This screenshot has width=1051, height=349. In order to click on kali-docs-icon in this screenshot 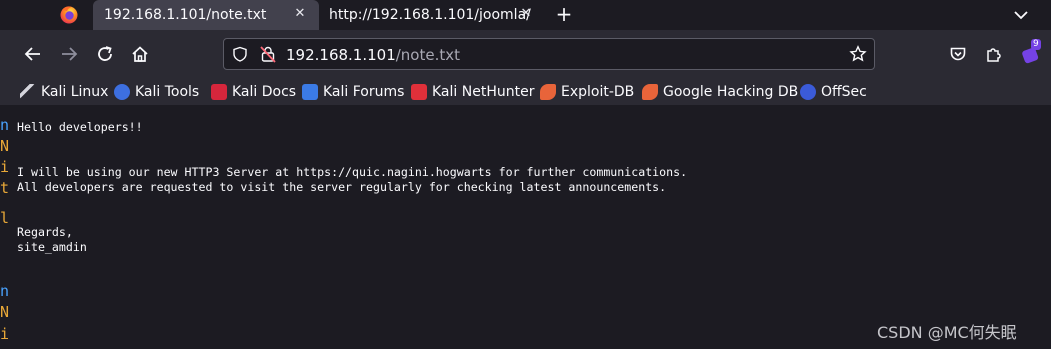, I will do `click(219, 91)`.